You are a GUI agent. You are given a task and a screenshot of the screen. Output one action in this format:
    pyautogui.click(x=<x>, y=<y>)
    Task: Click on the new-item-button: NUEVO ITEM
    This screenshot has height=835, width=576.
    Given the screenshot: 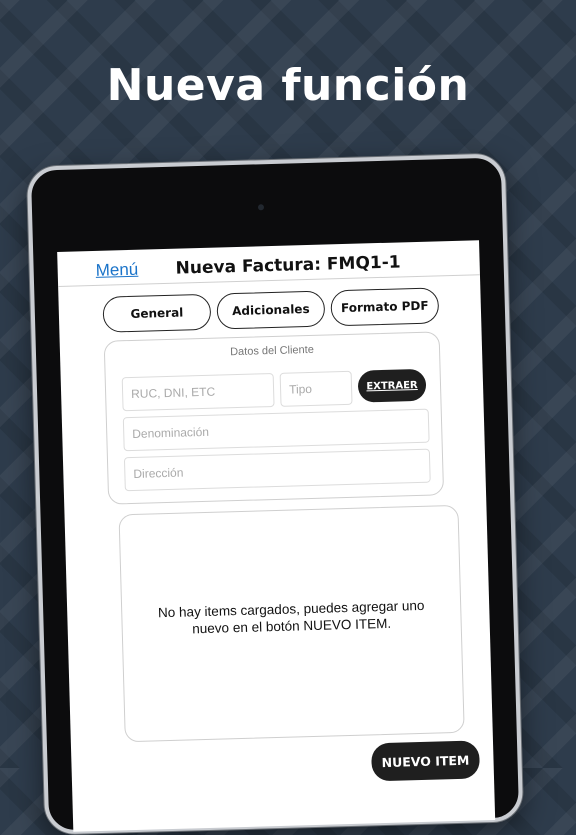 What is the action you would take?
    pyautogui.click(x=426, y=761)
    